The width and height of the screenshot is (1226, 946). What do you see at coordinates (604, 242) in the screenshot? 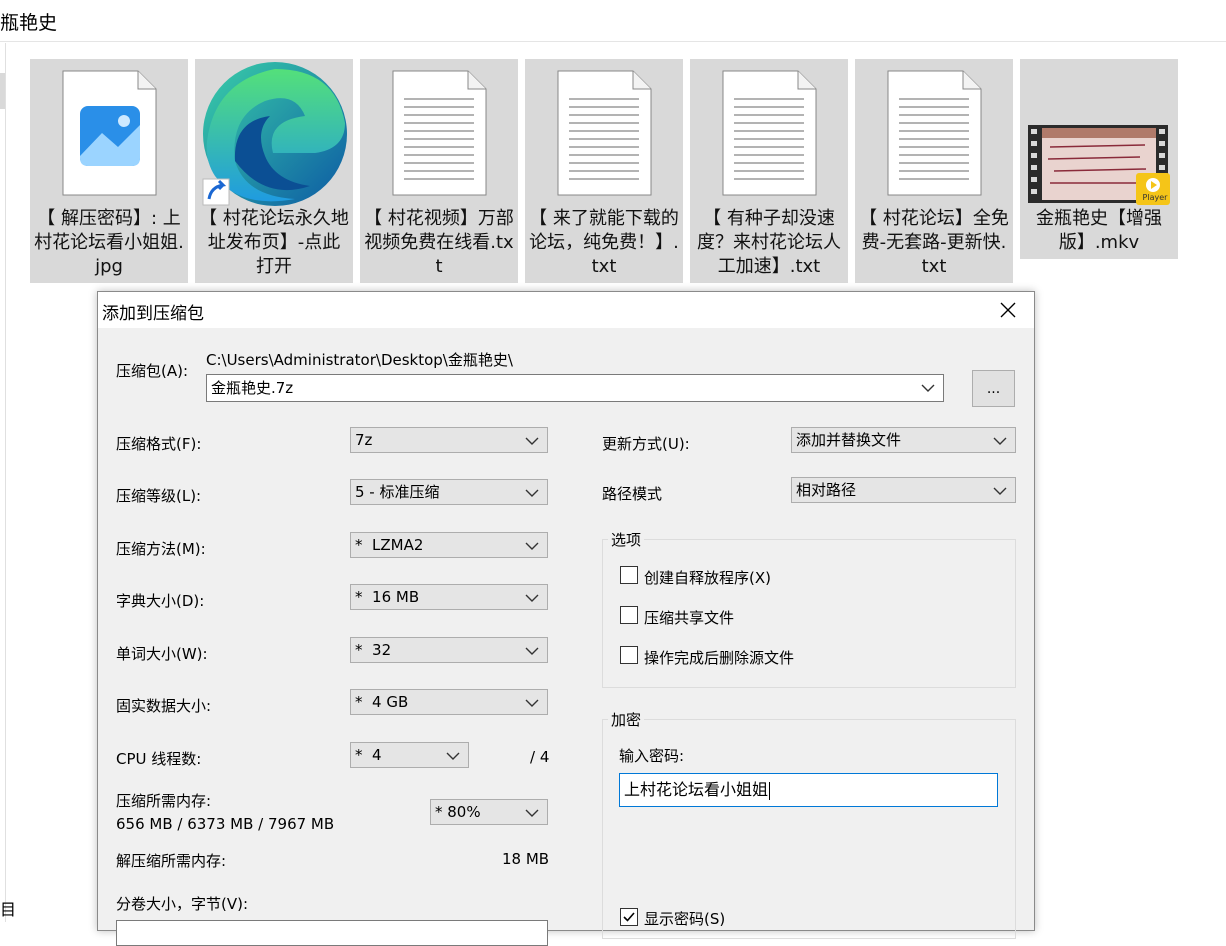
I see `file-name: 【 来了就能下载的论坛，纯免费！】.txt` at bounding box center [604, 242].